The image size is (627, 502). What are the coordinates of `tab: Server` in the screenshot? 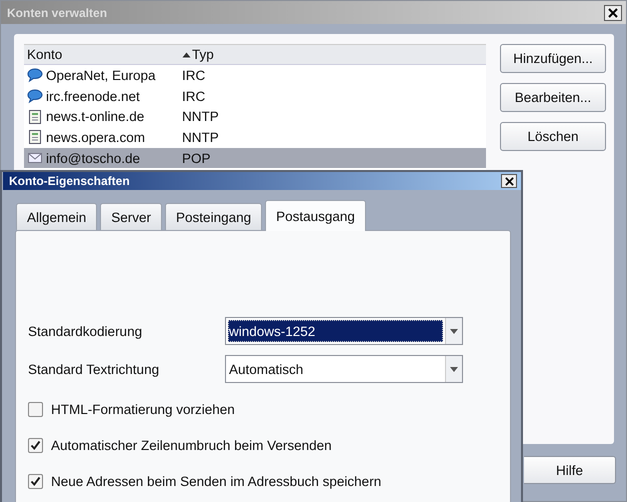 It's located at (131, 216).